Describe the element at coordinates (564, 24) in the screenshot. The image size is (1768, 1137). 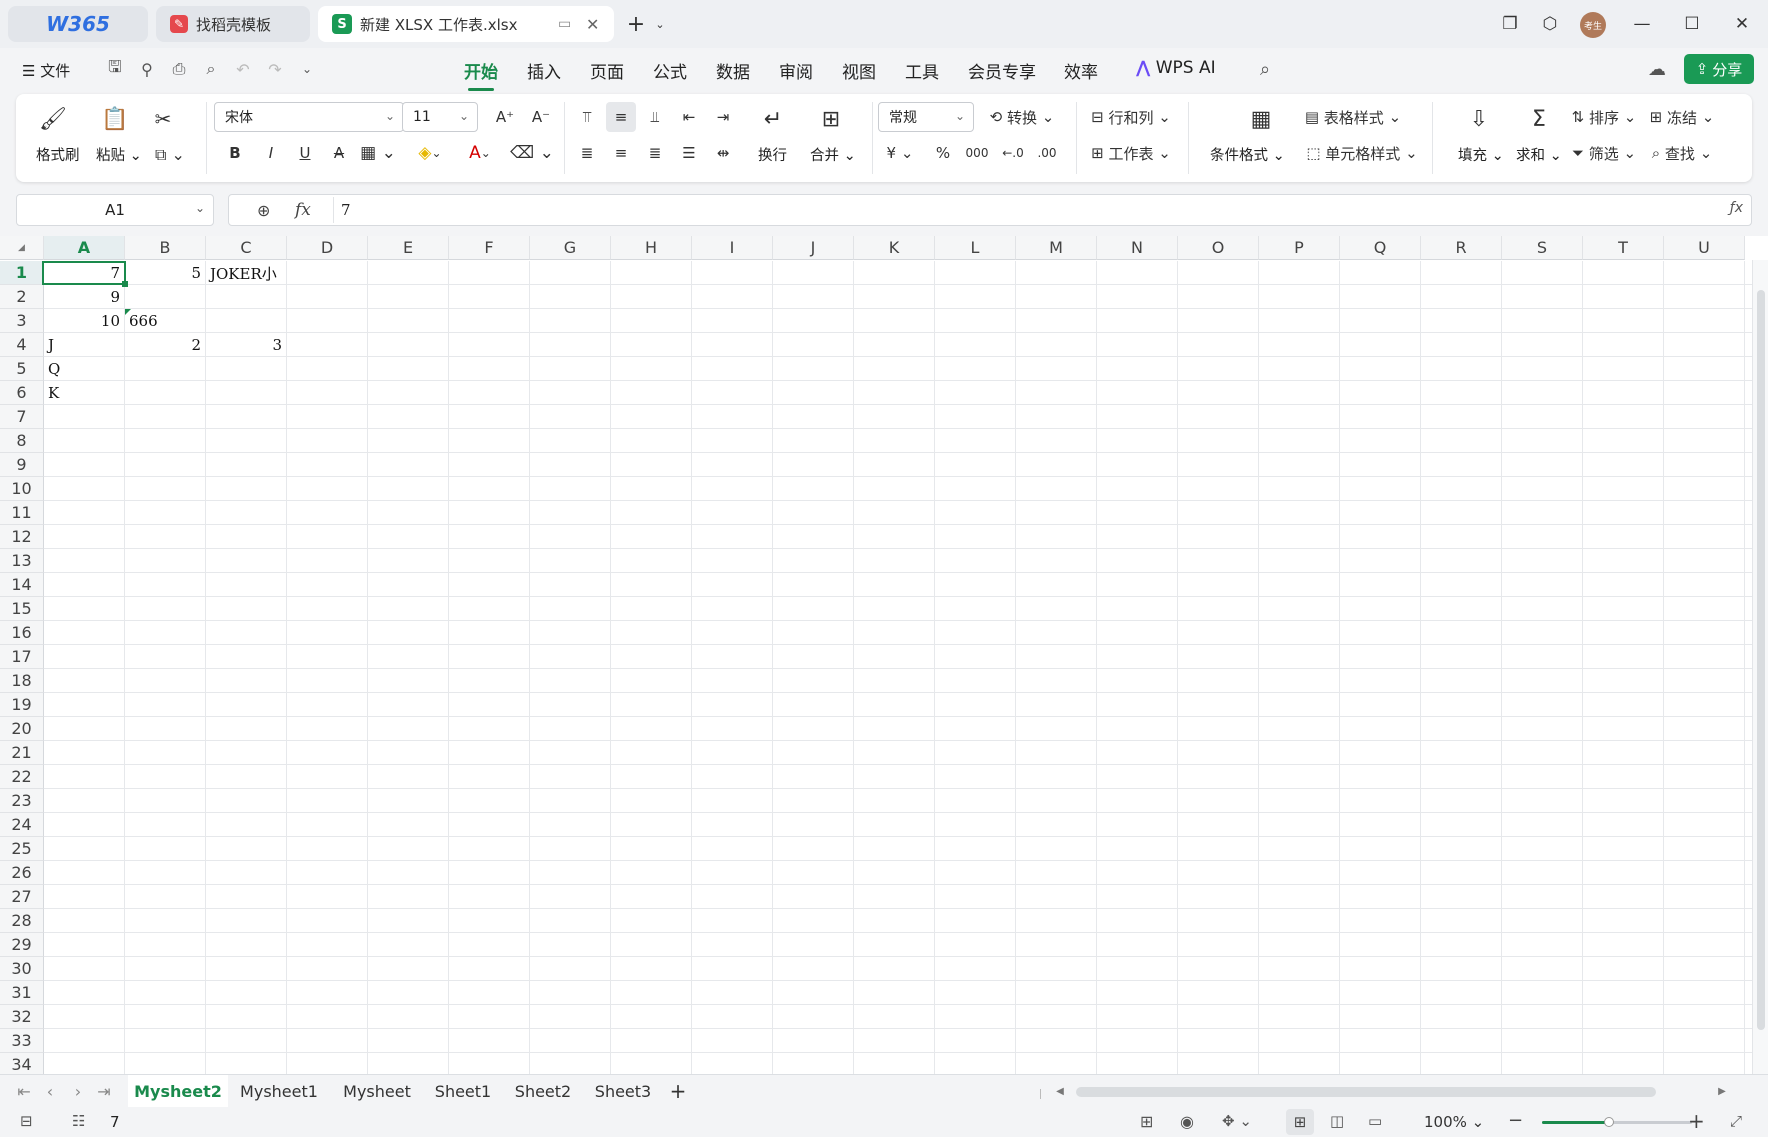
I see `monitor-icon: ▭` at that location.